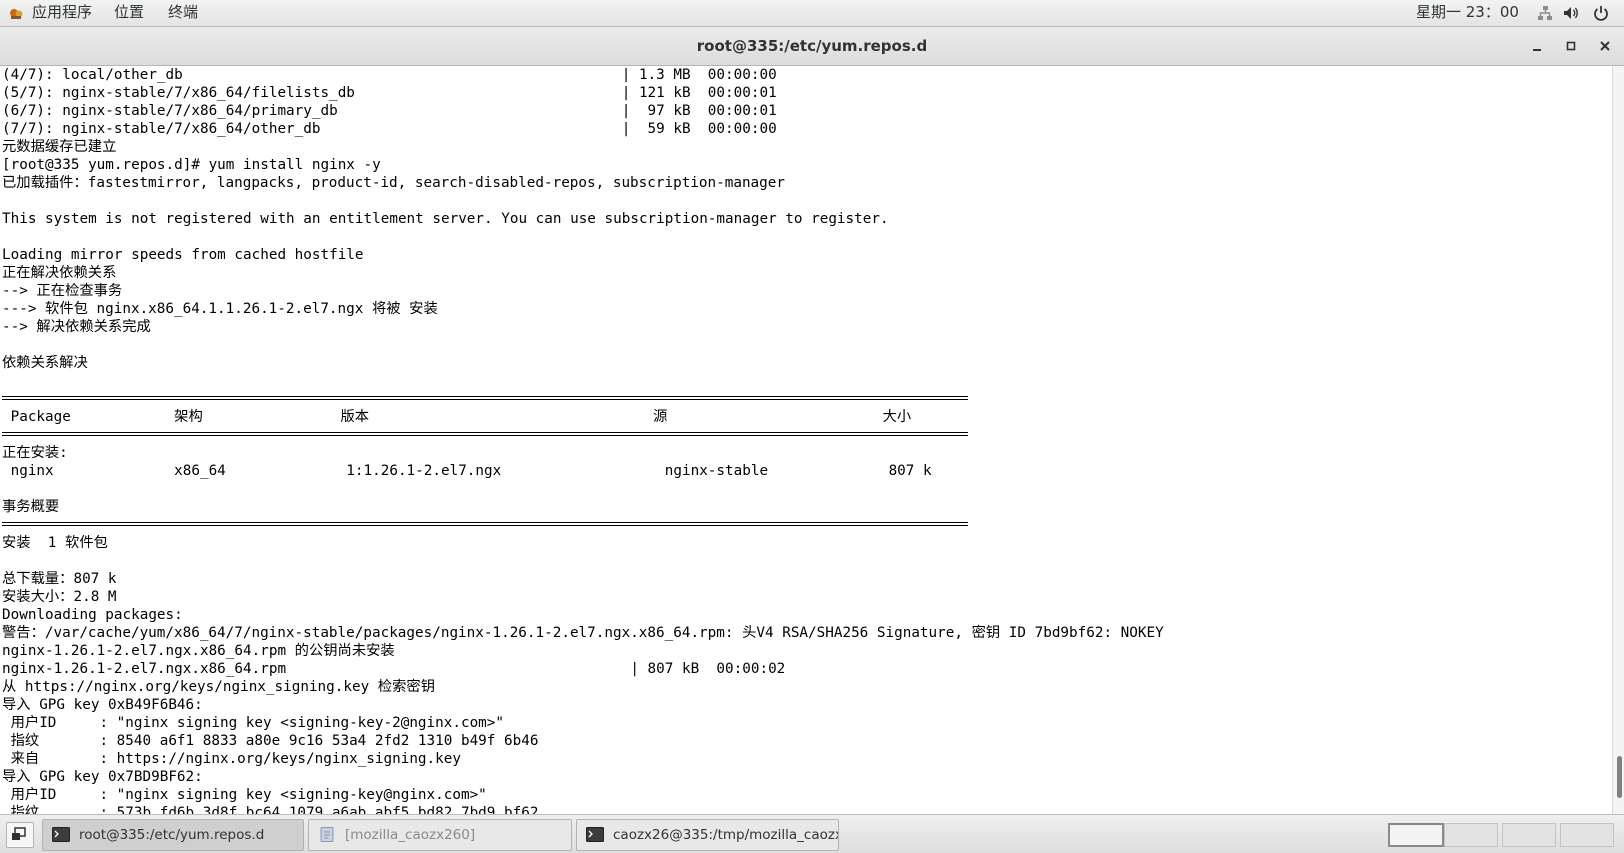  I want to click on menu-applications: 应用程序, so click(62, 13).